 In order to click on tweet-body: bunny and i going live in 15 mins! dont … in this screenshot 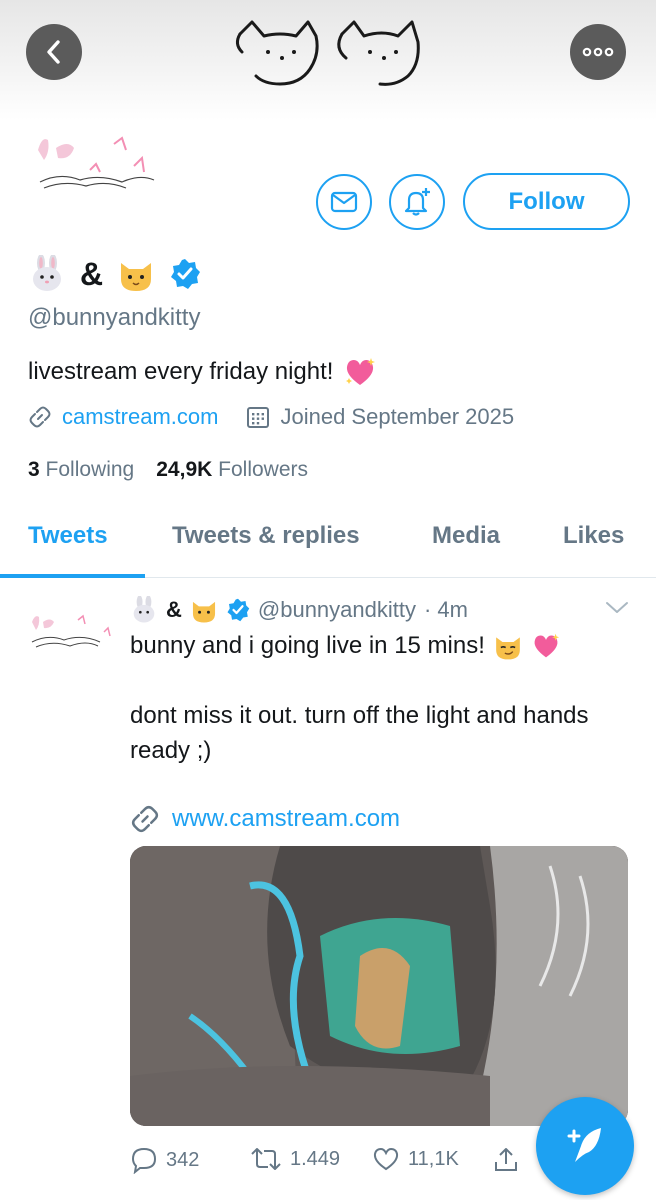, I will do `click(380, 715)`.